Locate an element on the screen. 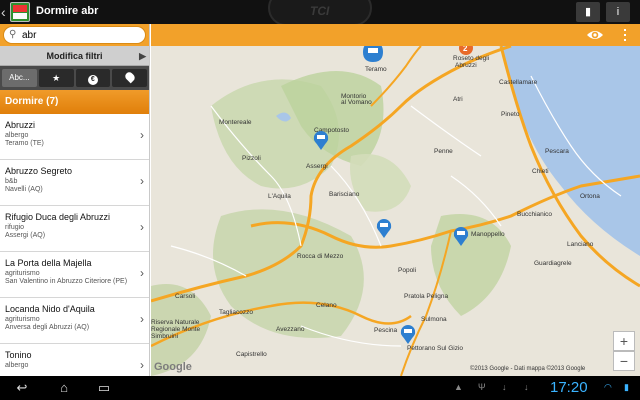 Image resolution: width=640 pixels, height=400 pixels. modify-filters-button: Modifica filtri ▶ is located at coordinates (74, 56).